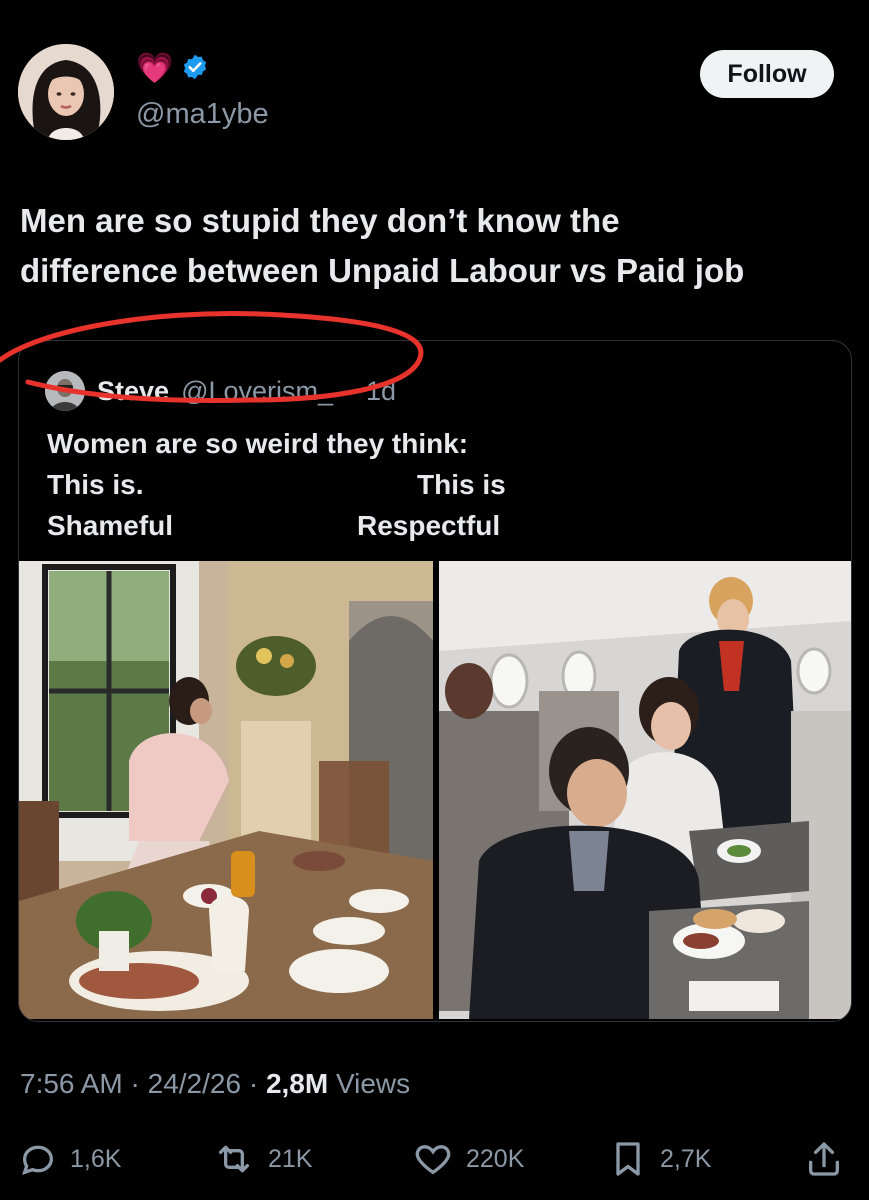  I want to click on quoted-tweet-header: Steve @Loverism_ · 1d, so click(220, 391).